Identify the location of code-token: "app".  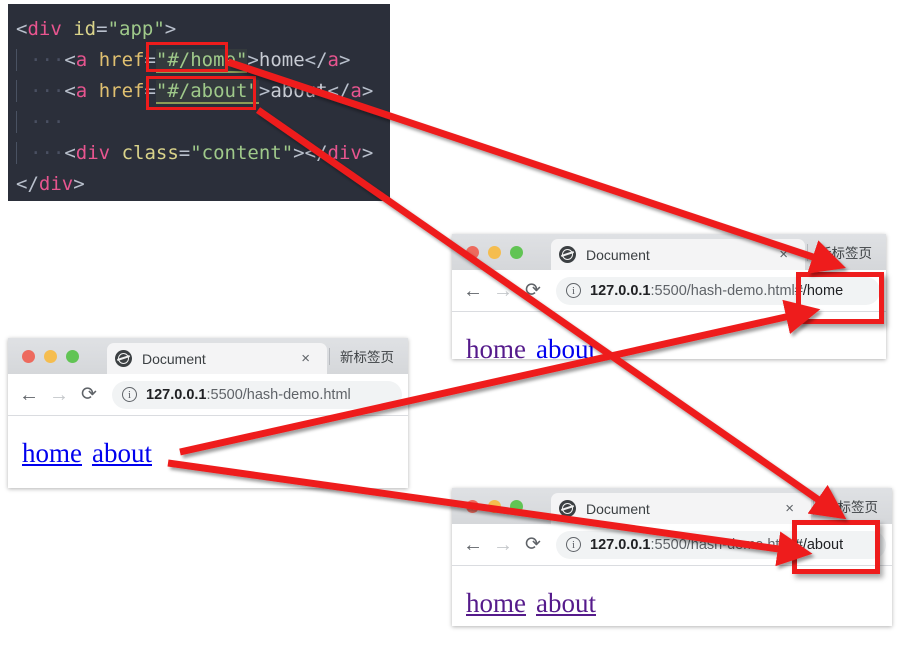
(136, 29).